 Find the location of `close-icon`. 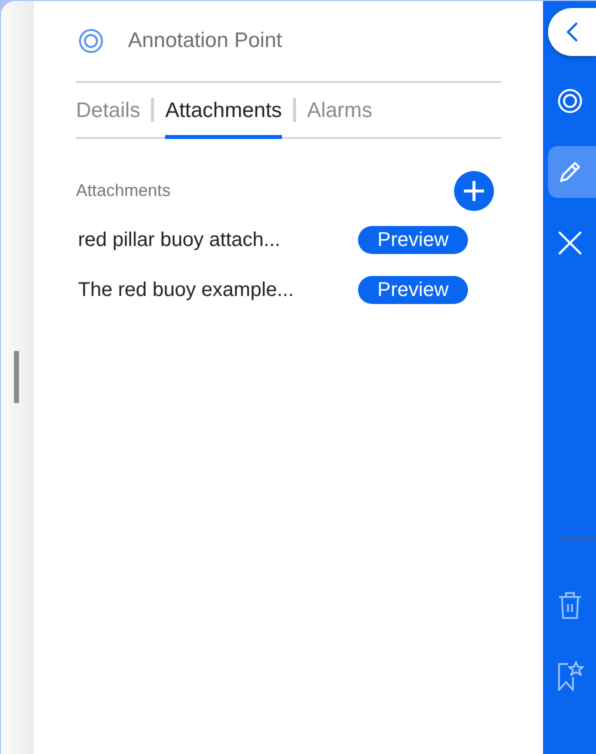

close-icon is located at coordinates (569, 243).